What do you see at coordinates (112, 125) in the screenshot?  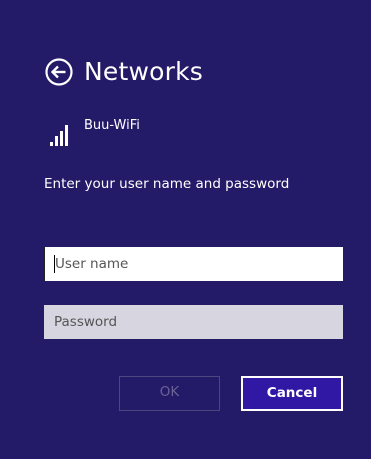 I see `network-name: Buu-WiFi` at bounding box center [112, 125].